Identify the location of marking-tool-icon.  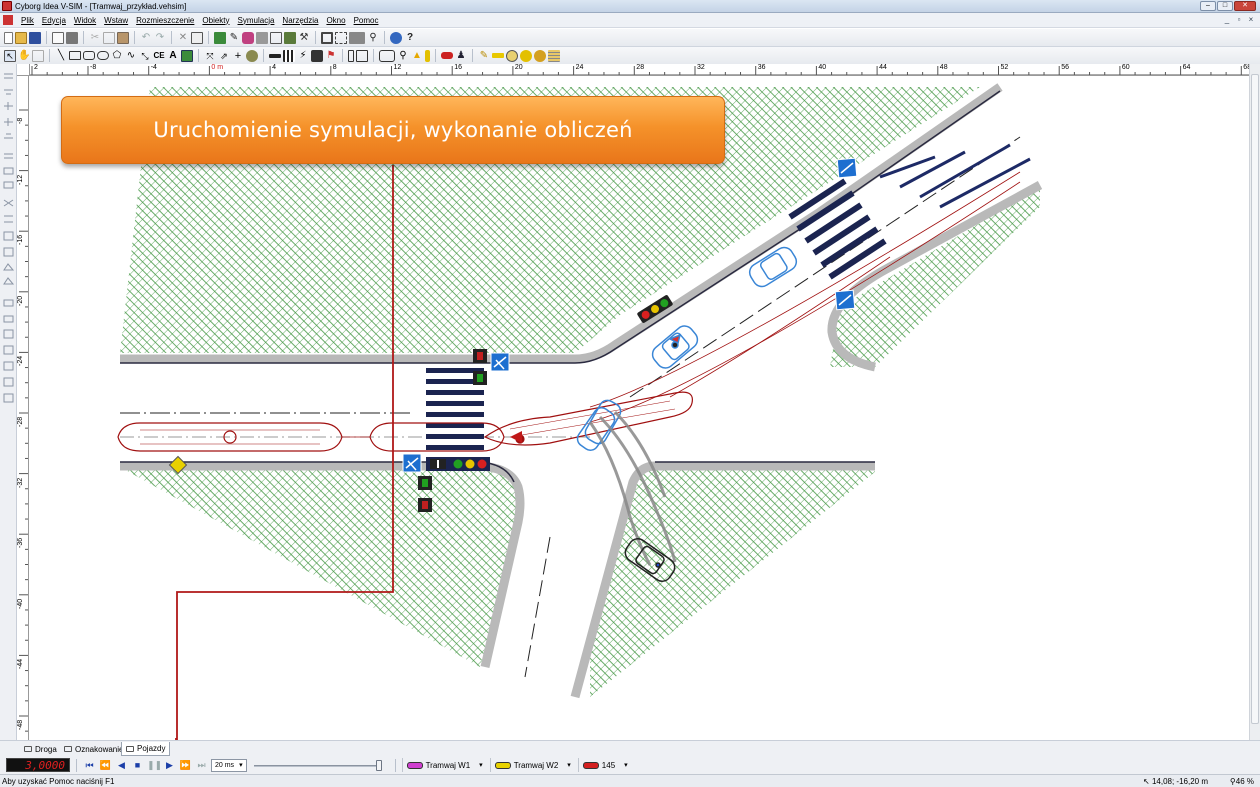
(275, 55).